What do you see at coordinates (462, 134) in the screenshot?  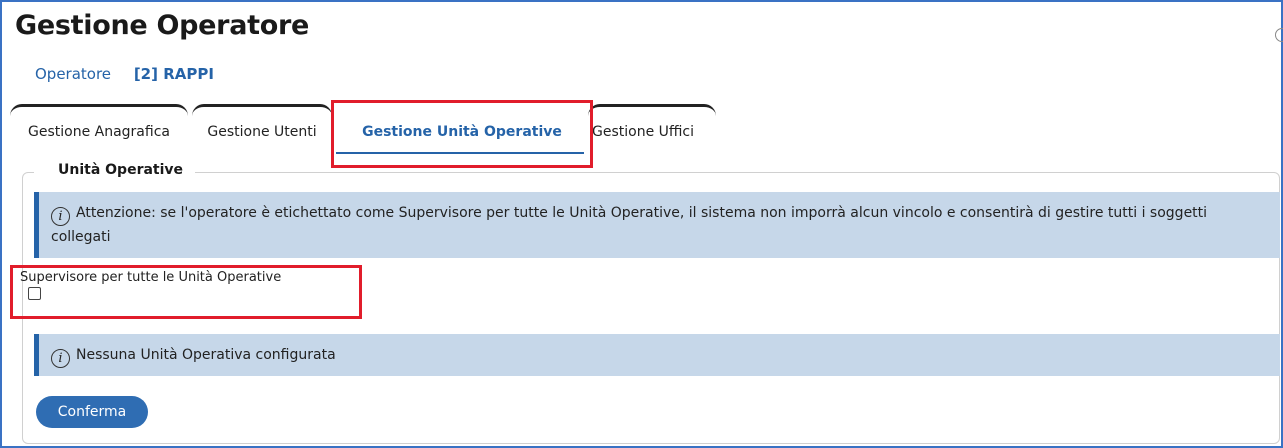 I see `highlight-box-tab` at bounding box center [462, 134].